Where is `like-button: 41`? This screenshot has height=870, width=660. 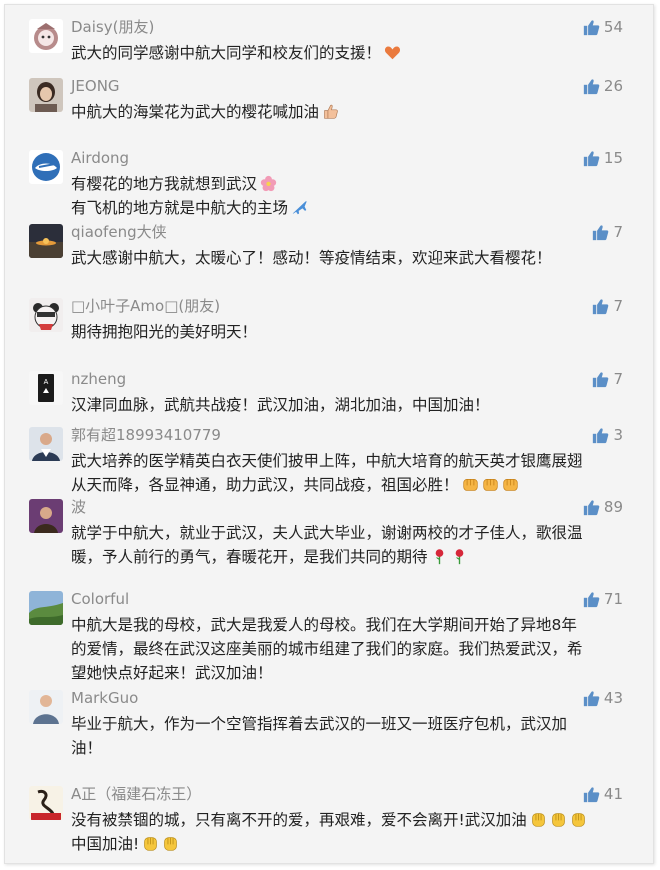
like-button: 41 is located at coordinates (603, 794).